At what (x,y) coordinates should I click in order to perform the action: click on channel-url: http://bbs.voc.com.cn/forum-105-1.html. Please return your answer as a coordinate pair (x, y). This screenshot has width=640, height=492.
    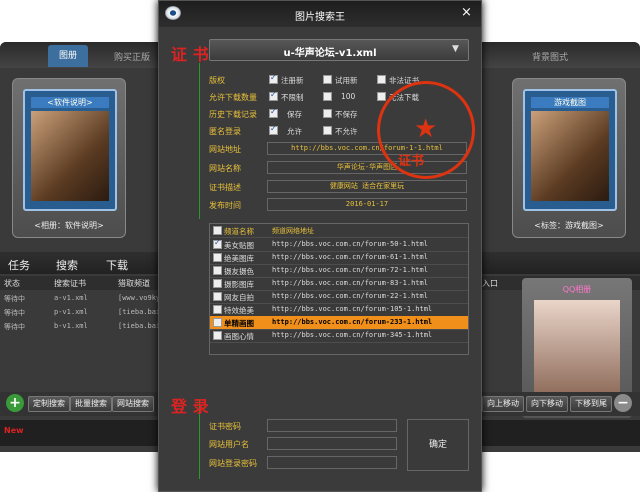
    Looking at the image, I should click on (352, 309).